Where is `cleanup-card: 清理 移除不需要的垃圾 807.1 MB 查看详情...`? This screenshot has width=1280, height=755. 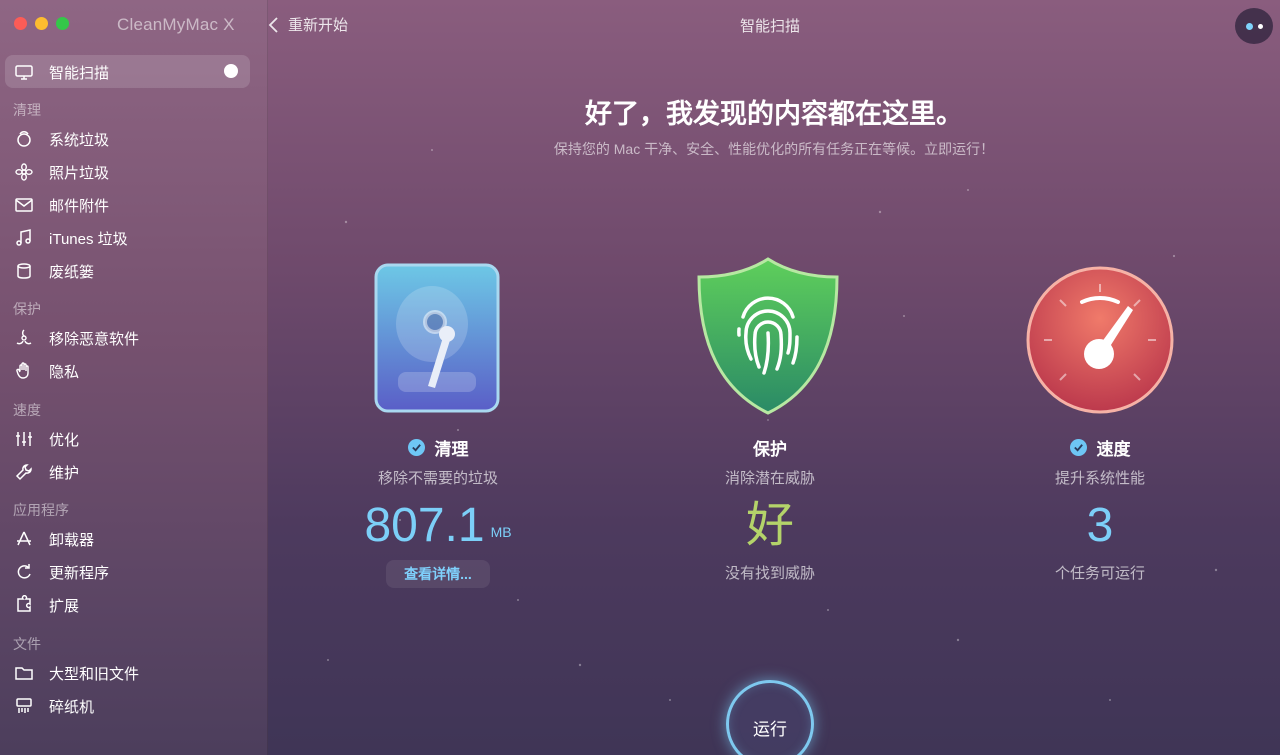
cleanup-card: 清理 移除不需要的垃圾 807.1 MB 查看详情... is located at coordinates (438, 511).